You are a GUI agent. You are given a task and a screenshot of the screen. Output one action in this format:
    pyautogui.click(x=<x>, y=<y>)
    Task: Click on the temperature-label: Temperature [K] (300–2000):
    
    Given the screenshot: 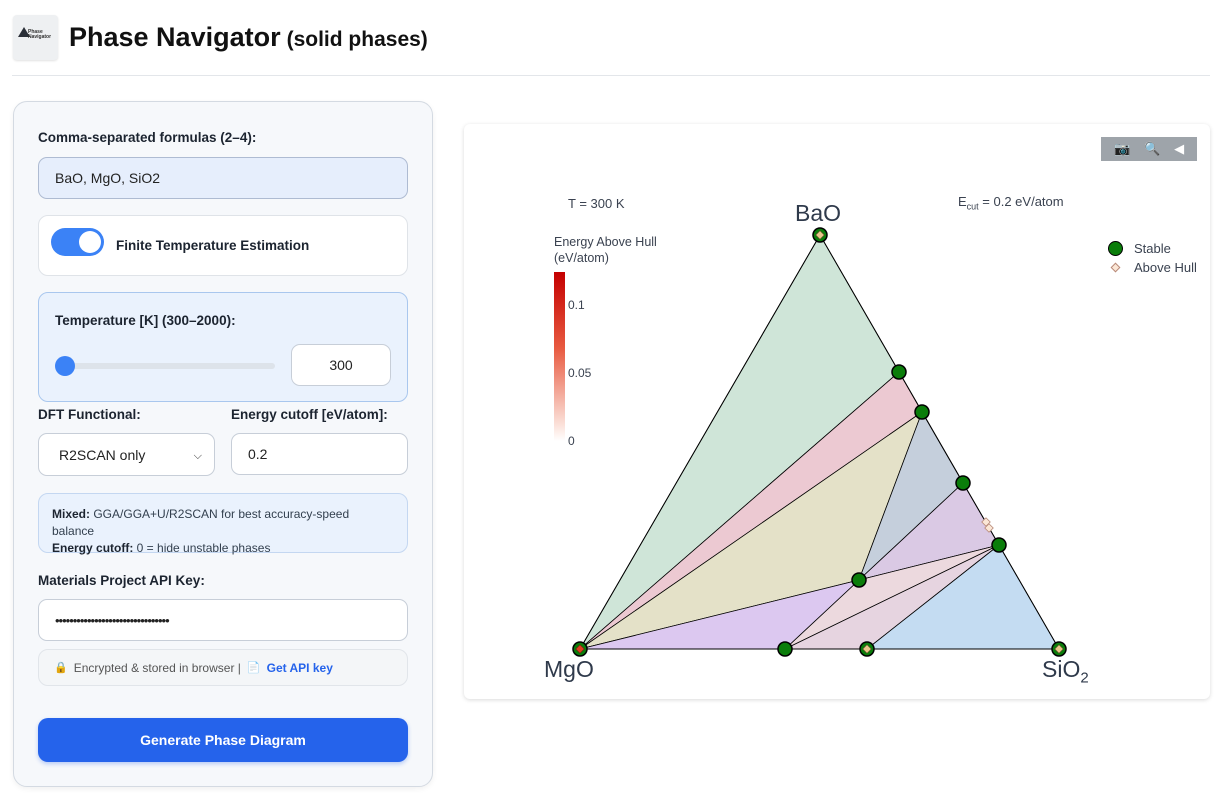 What is the action you would take?
    pyautogui.click(x=145, y=320)
    